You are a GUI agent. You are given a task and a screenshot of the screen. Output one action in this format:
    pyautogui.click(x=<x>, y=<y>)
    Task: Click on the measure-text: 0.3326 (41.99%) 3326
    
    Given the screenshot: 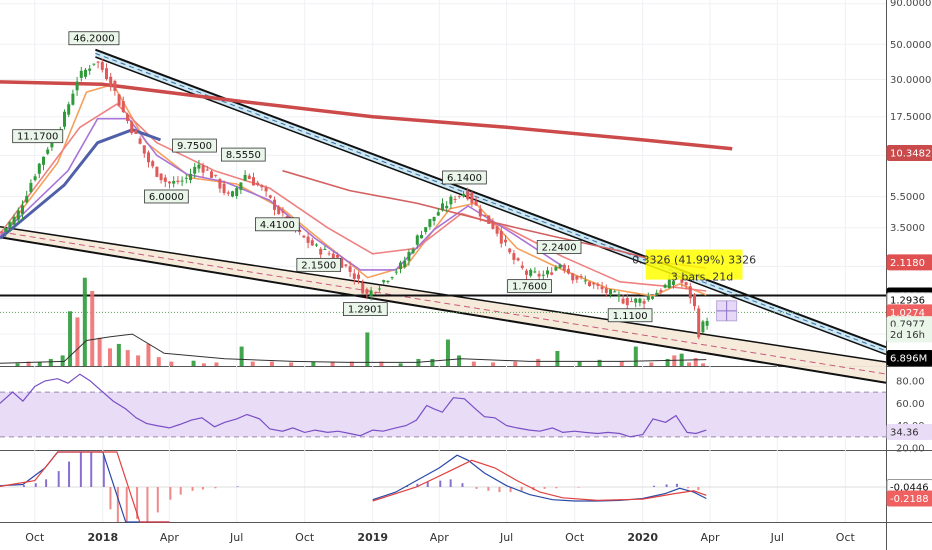 What is the action you would take?
    pyautogui.click(x=694, y=260)
    